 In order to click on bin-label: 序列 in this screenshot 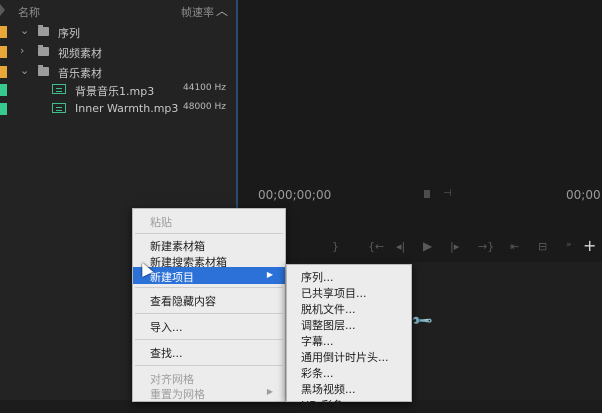, I will do `click(69, 33)`.